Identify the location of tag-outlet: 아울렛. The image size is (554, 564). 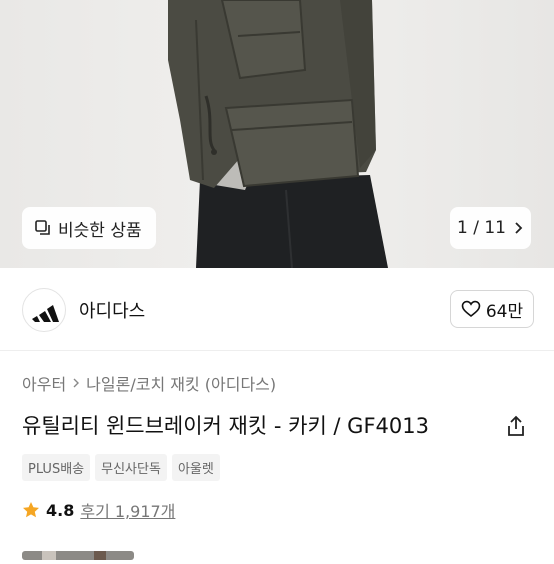
(195, 467).